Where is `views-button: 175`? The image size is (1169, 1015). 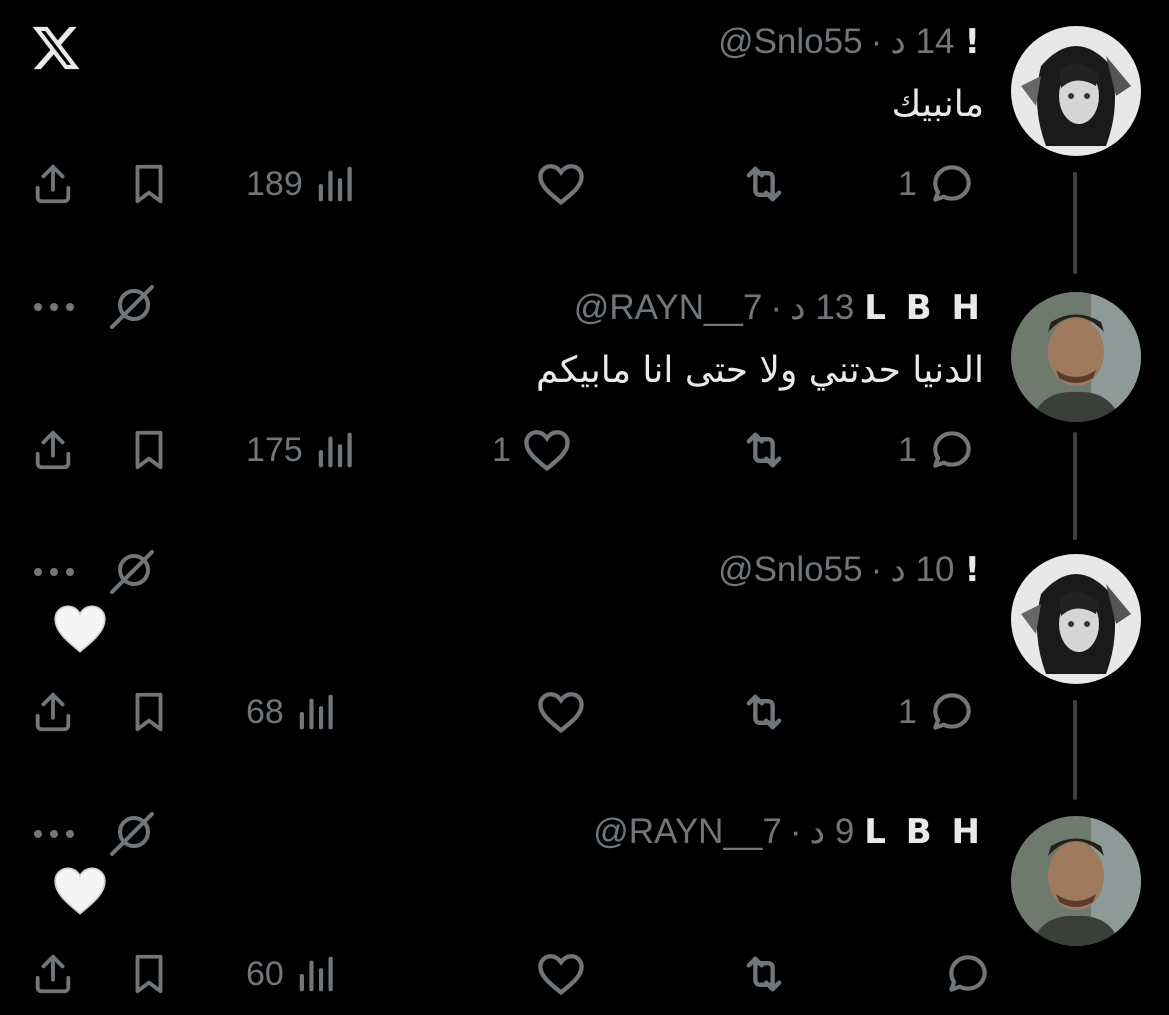 views-button: 175 is located at coordinates (302, 450).